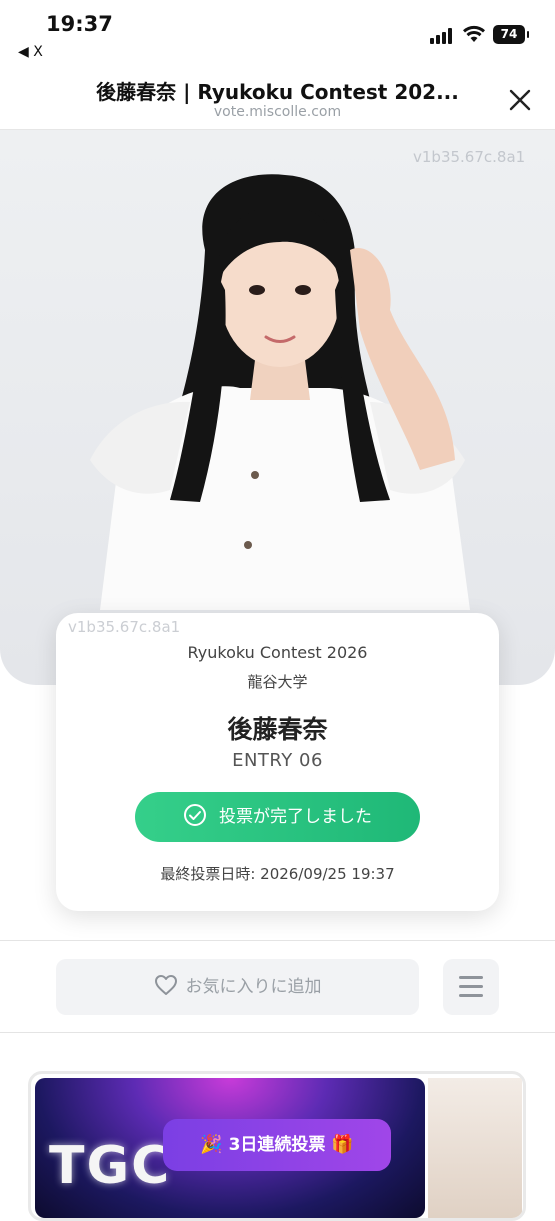 The height and width of the screenshot is (1221, 555). Describe the element at coordinates (471, 987) in the screenshot. I see `menu-button` at that location.